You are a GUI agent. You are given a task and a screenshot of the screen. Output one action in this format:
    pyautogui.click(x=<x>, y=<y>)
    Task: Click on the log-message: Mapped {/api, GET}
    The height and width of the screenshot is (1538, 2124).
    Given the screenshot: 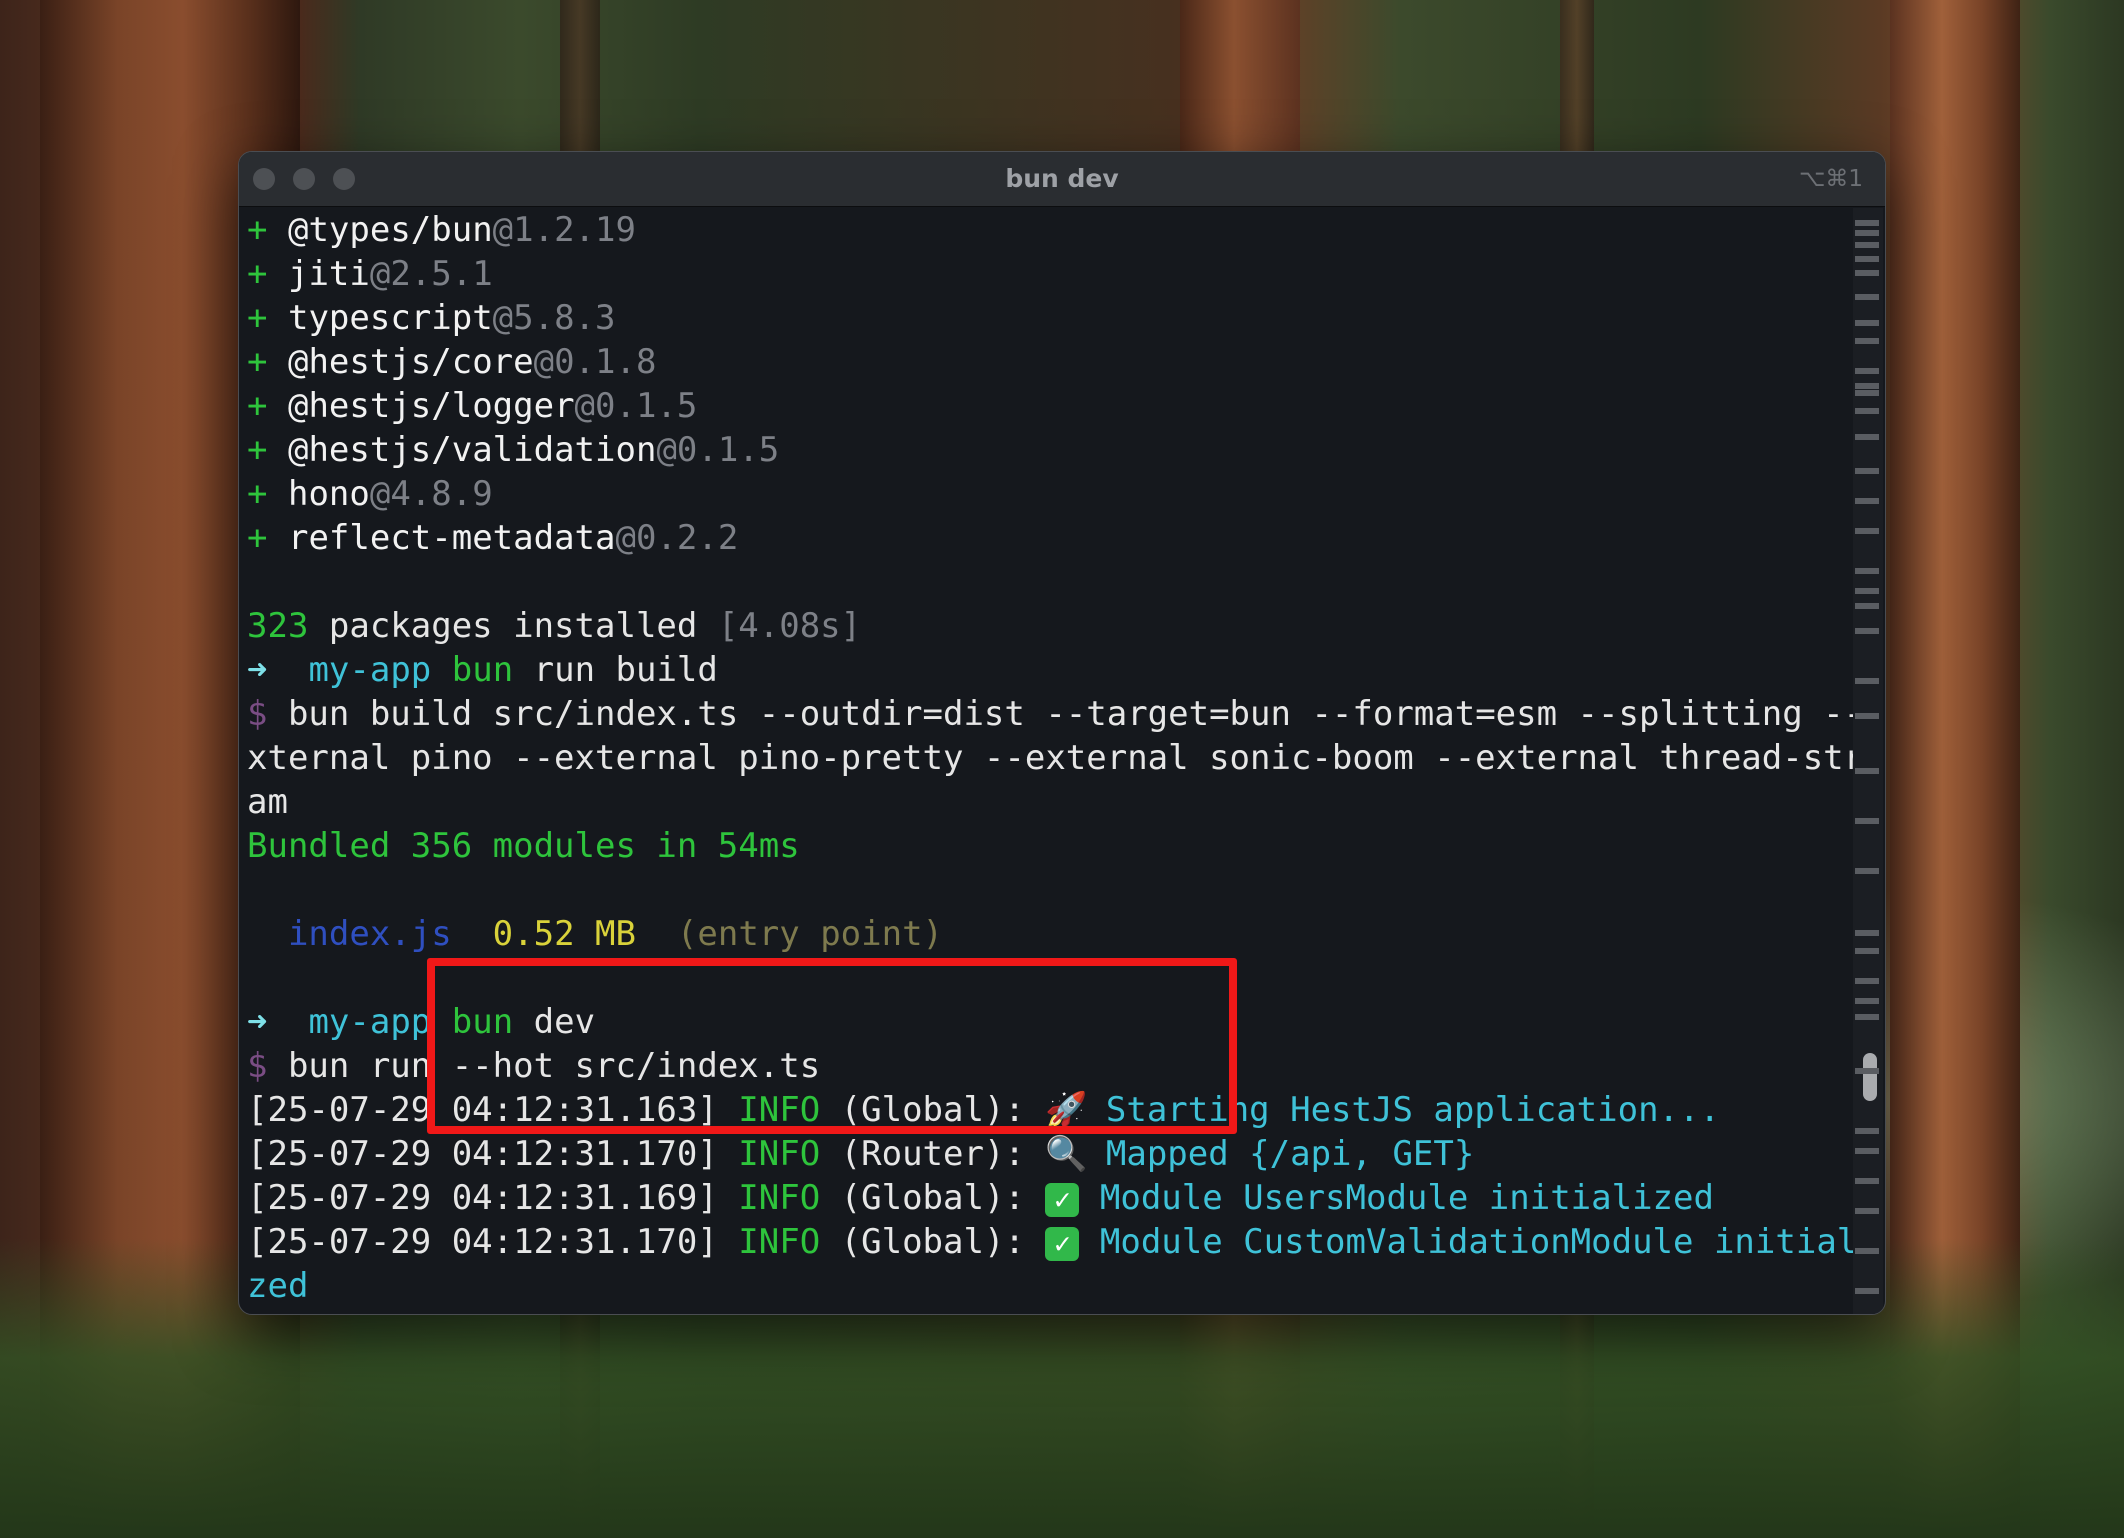 What is the action you would take?
    pyautogui.click(x=1290, y=1154)
    